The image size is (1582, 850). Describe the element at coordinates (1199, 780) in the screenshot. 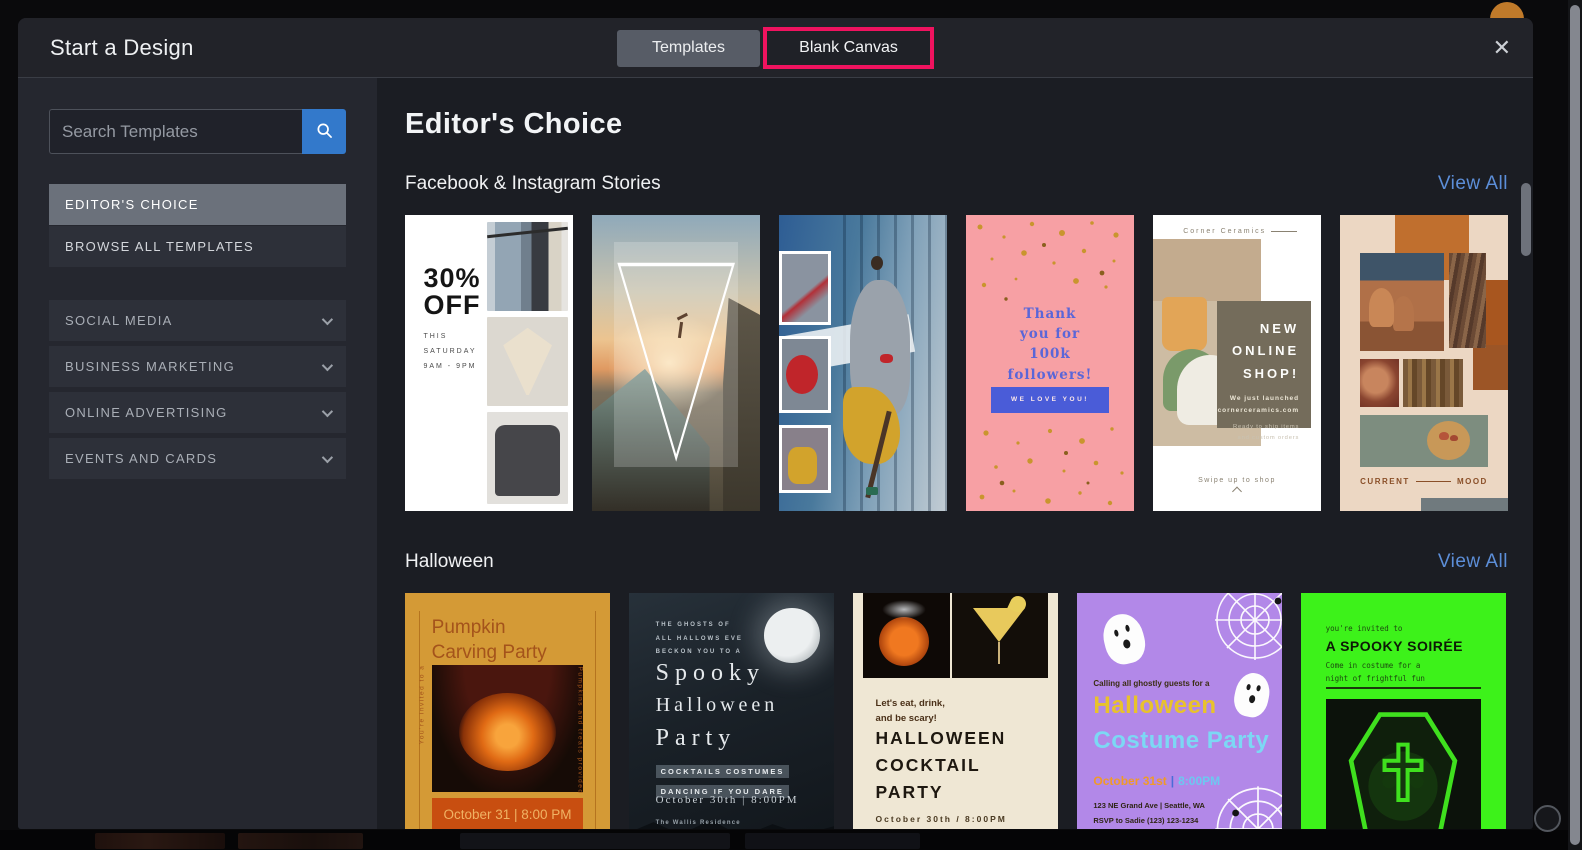

I see `date-time: 8:00PM` at that location.